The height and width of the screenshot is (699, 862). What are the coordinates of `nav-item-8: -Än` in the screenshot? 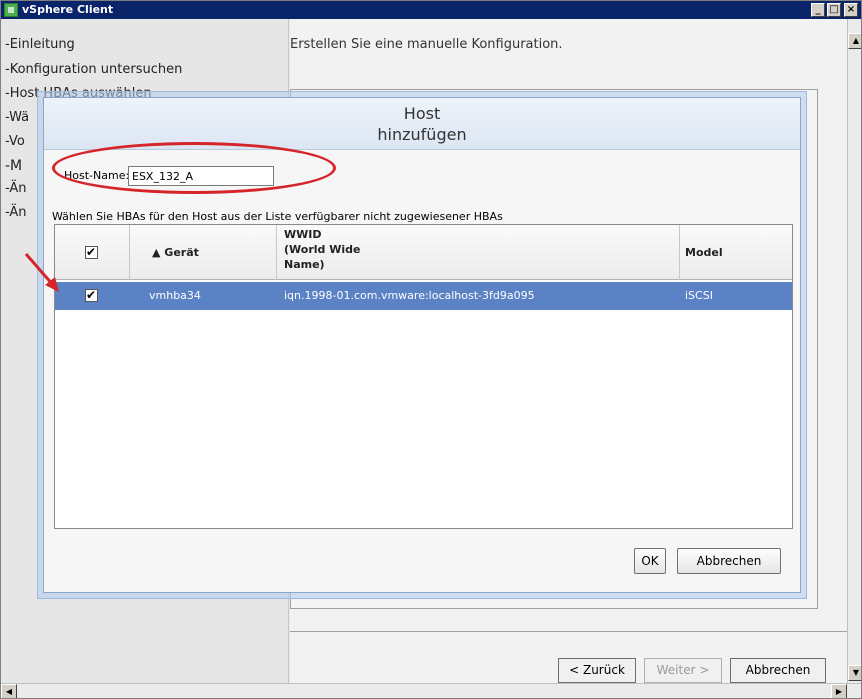 It's located at (16, 212).